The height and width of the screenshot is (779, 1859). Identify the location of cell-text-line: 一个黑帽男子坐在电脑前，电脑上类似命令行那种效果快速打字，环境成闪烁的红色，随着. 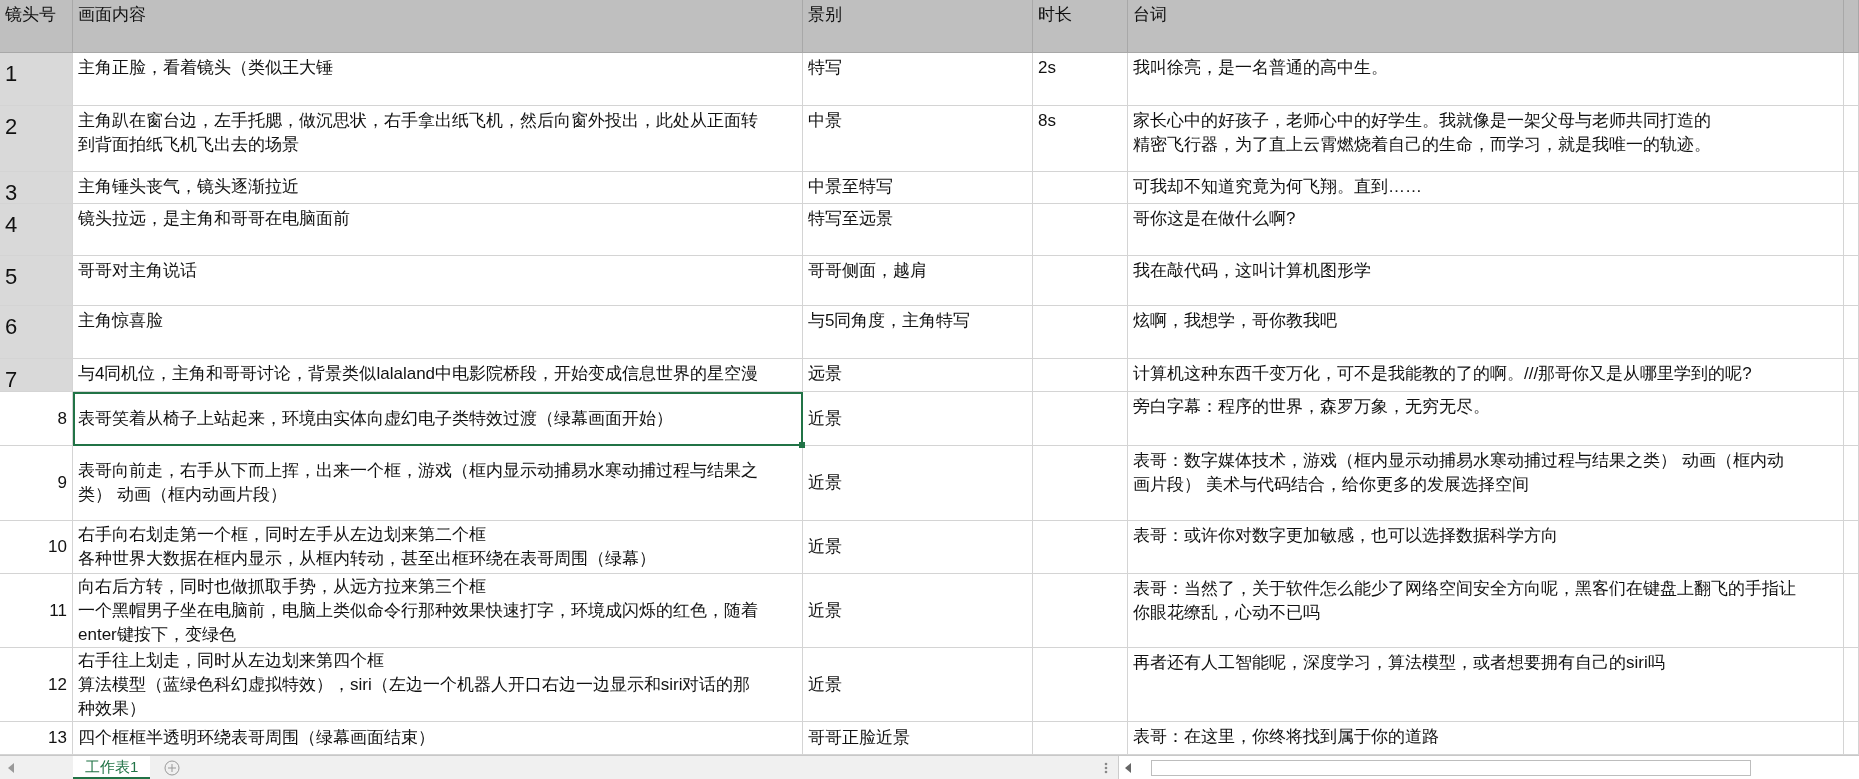
(418, 610).